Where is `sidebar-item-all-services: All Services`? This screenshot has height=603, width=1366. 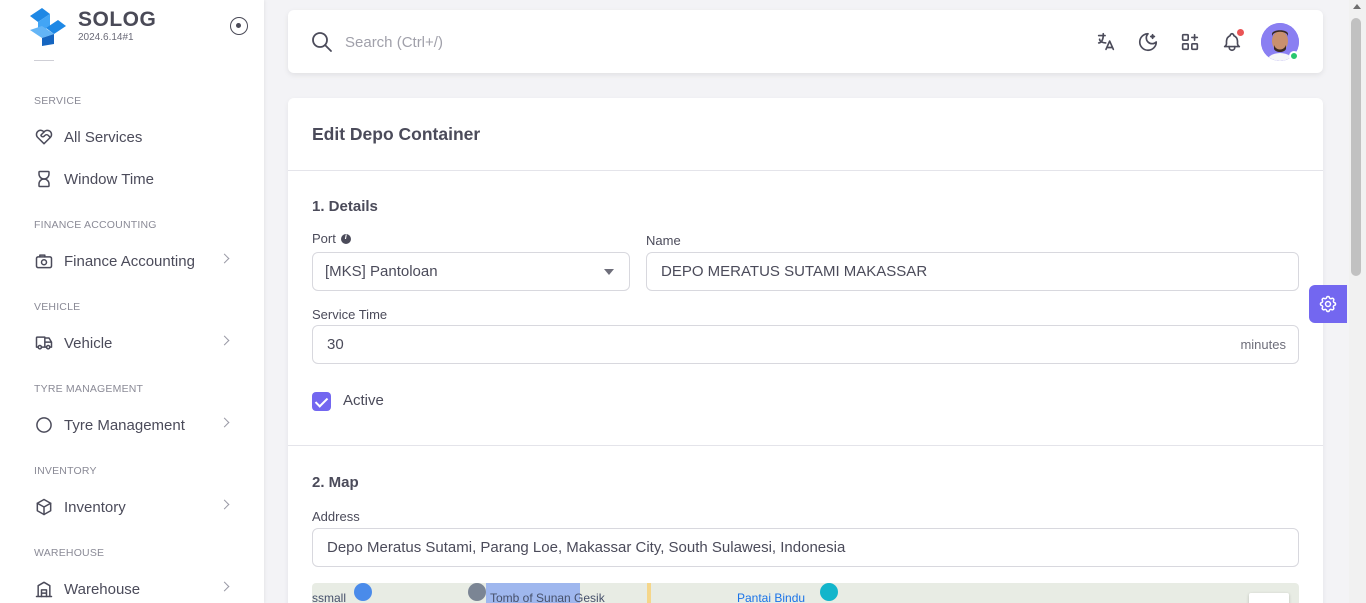
sidebar-item-all-services: All Services is located at coordinates (134, 137).